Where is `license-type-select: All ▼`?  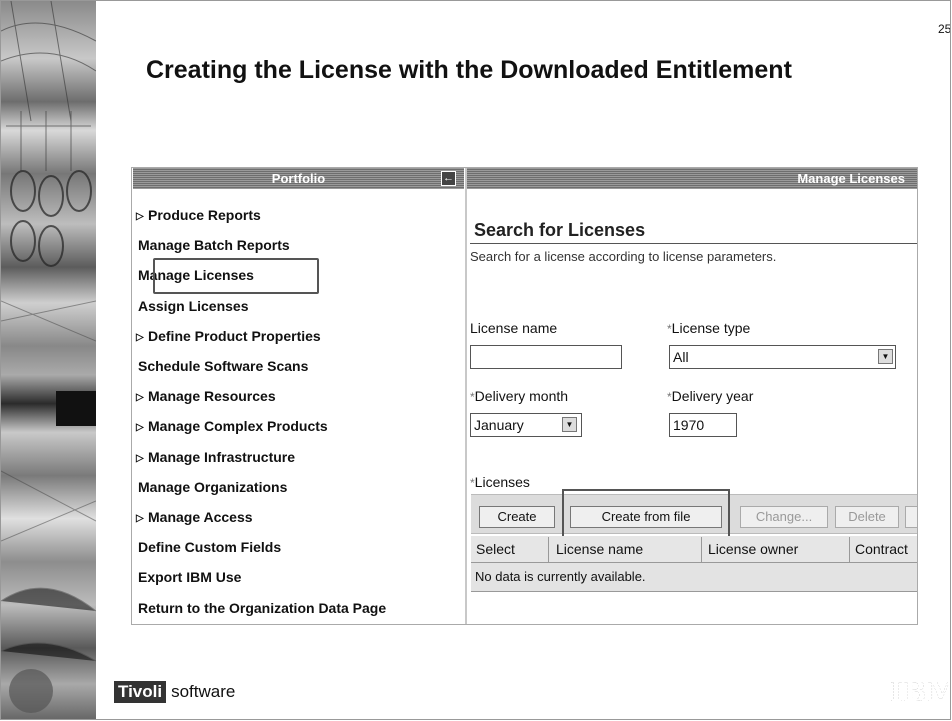 license-type-select: All ▼ is located at coordinates (782, 357).